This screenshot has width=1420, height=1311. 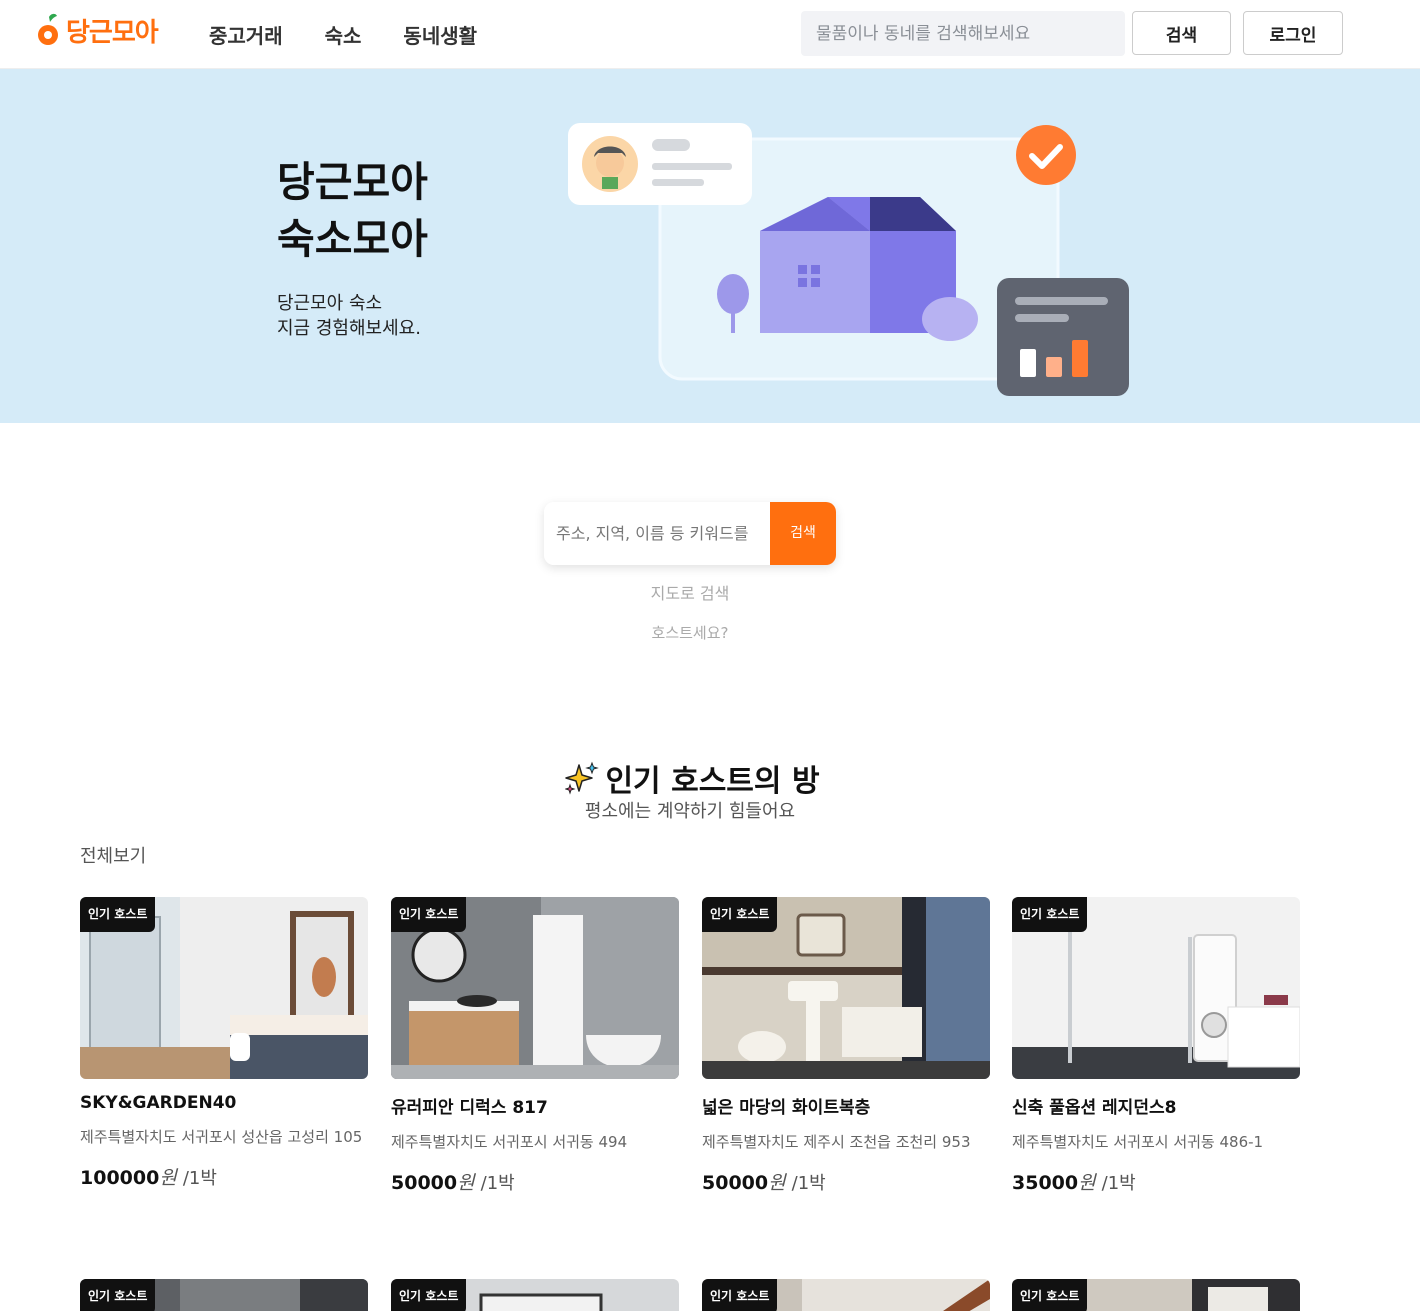 I want to click on price-amount: 35000, so click(x=1045, y=1183).